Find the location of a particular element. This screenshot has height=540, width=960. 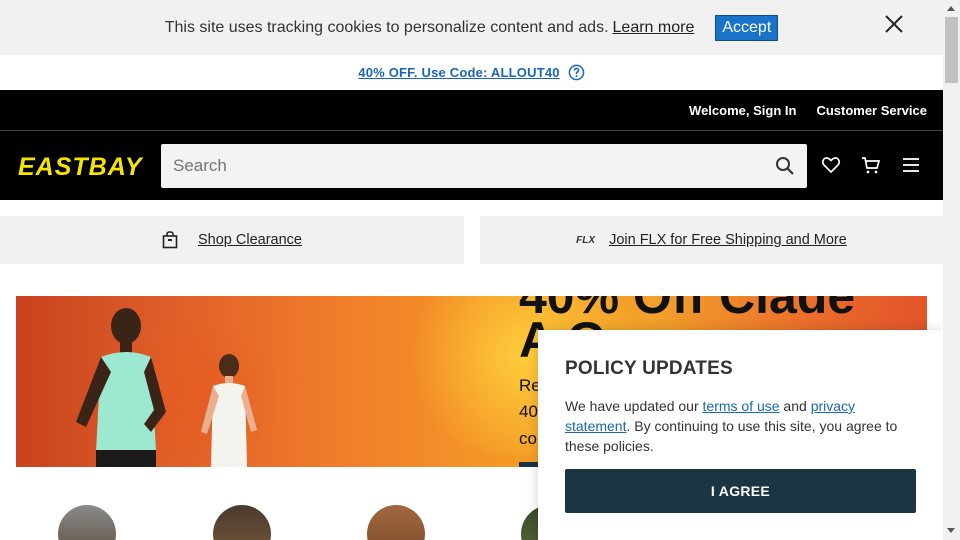

hero-body: 40 is located at coordinates (528, 411).